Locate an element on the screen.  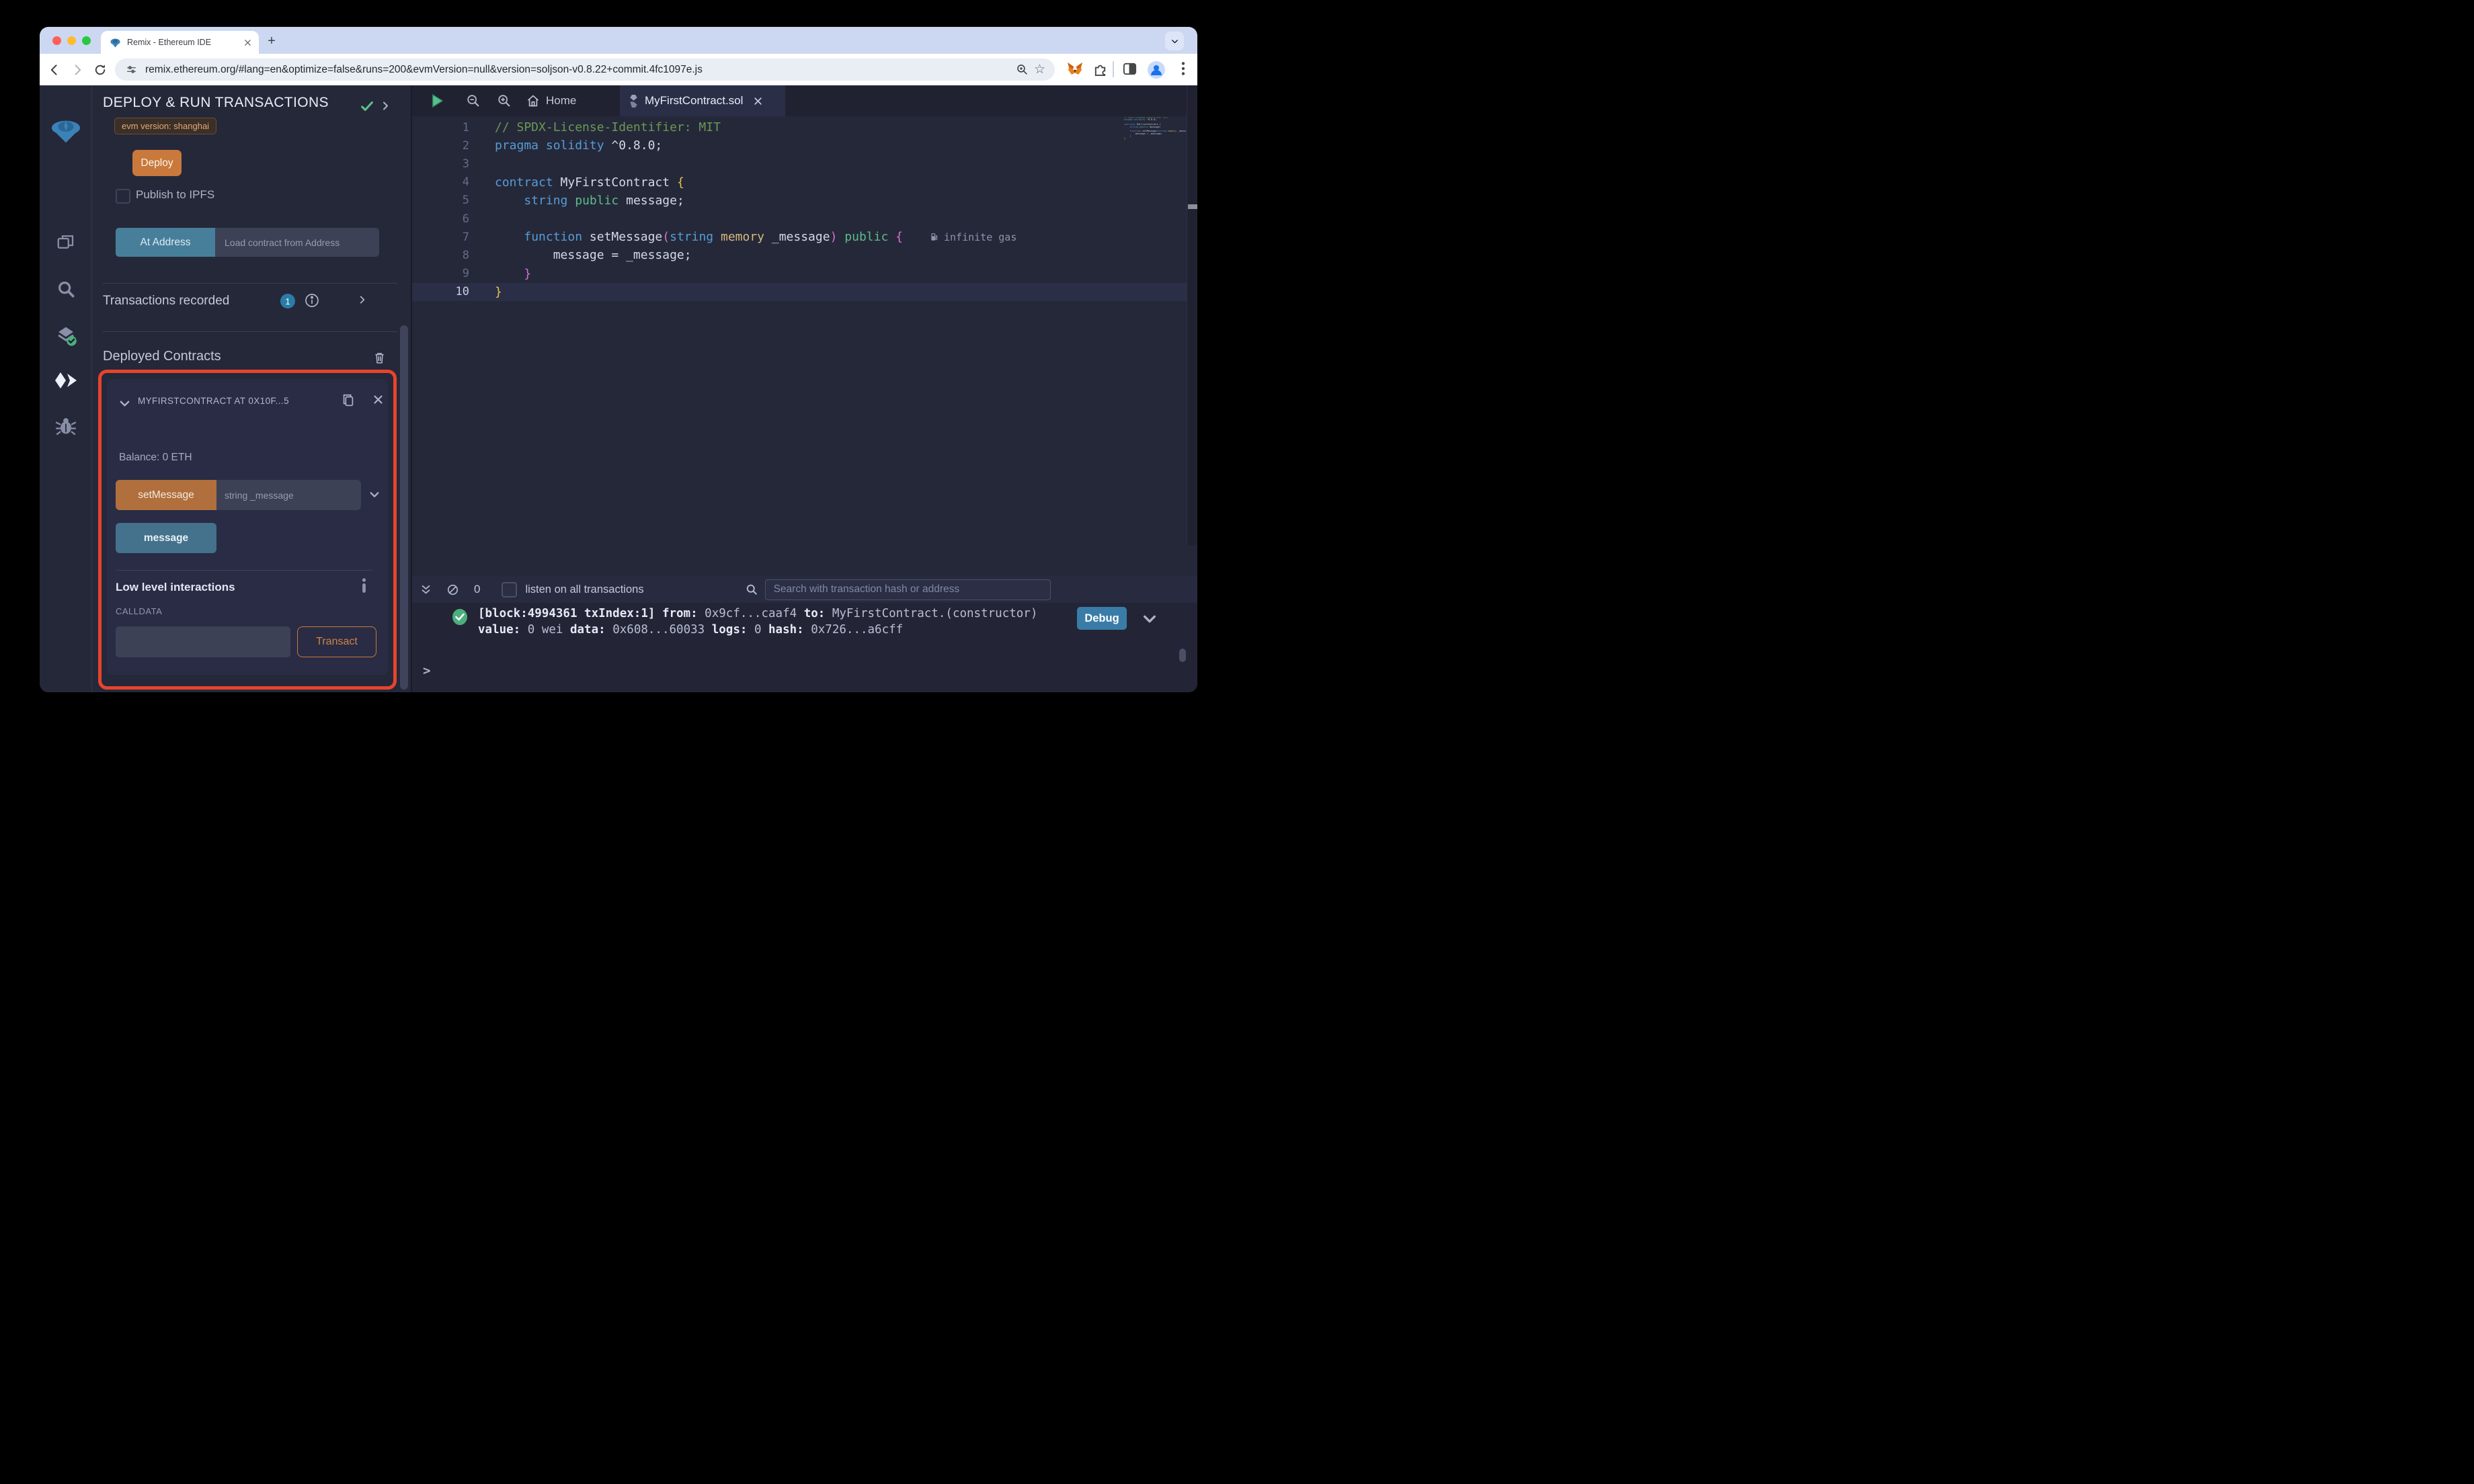
code-line: 8 message = _message; is located at coordinates (800, 255).